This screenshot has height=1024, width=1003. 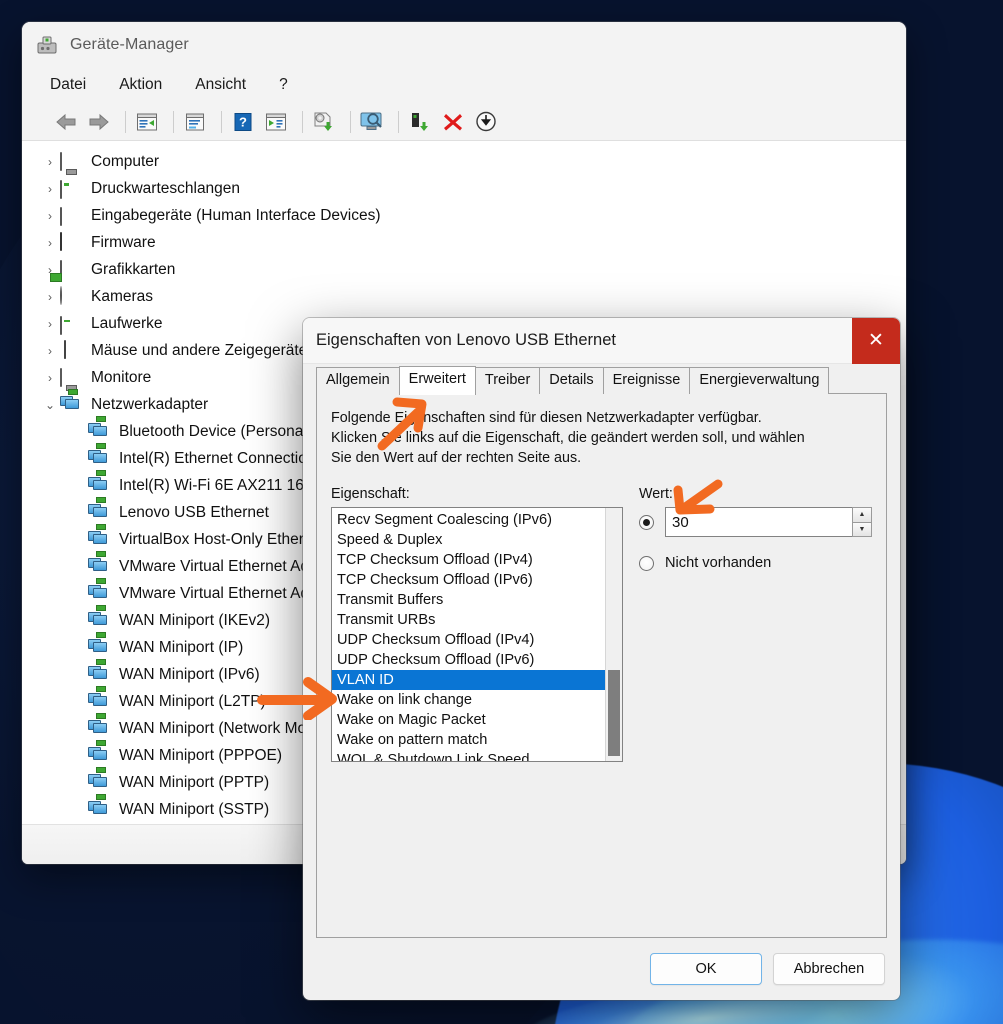 I want to click on property-list-item: Wake on pattern match, so click(x=468, y=740).